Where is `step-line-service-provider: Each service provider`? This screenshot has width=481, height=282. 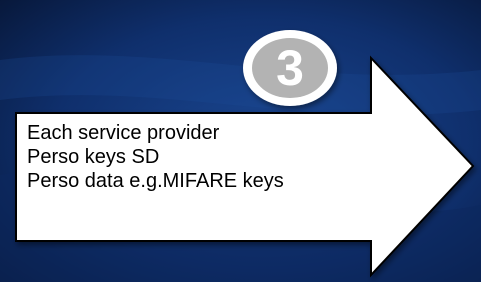 step-line-service-provider: Each service provider is located at coordinates (123, 133).